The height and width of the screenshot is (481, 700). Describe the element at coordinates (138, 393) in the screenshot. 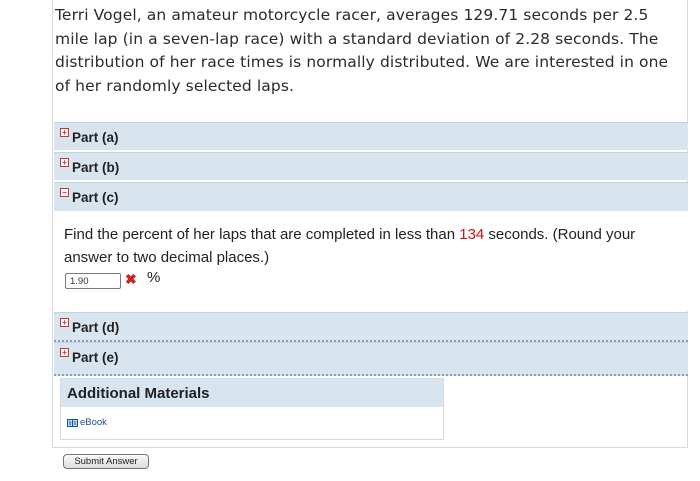

I see `additional-materials-title: Additional Materials` at that location.